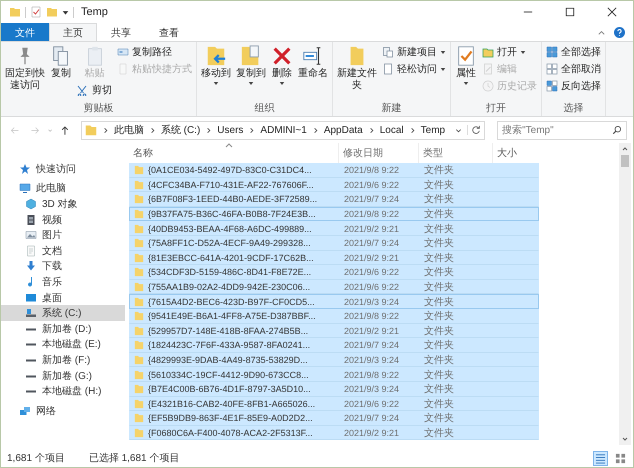 Image resolution: width=634 pixels, height=468 pixels. Describe the element at coordinates (474, 130) in the screenshot. I see `refresh-icon` at that location.